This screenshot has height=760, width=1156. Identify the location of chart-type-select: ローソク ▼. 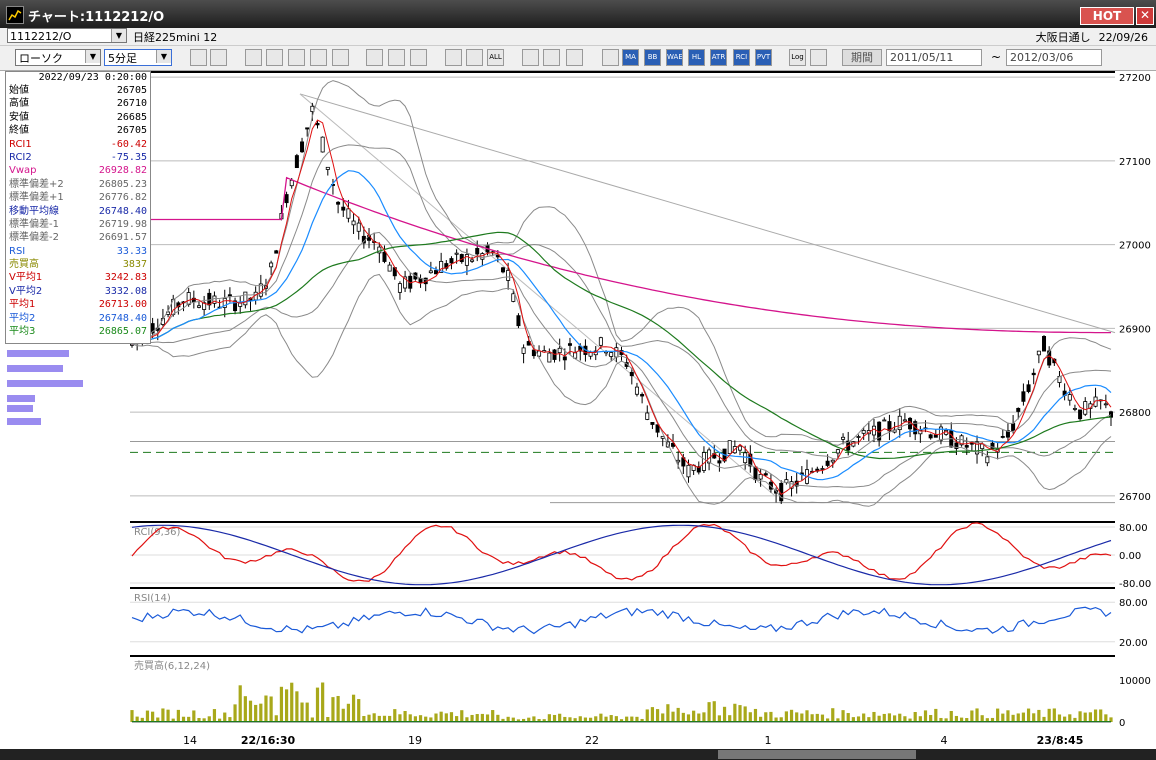
(58, 57).